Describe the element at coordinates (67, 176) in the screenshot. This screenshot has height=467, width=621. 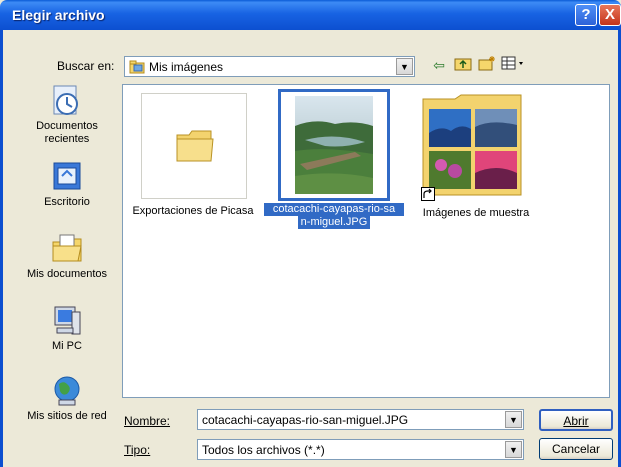
I see `desktop-icon` at that location.